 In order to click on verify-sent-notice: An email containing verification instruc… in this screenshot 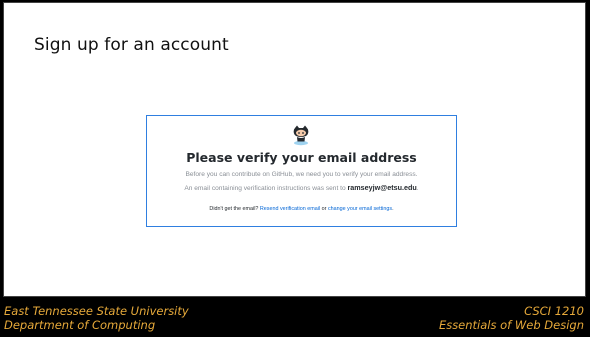, I will do `click(301, 187)`.